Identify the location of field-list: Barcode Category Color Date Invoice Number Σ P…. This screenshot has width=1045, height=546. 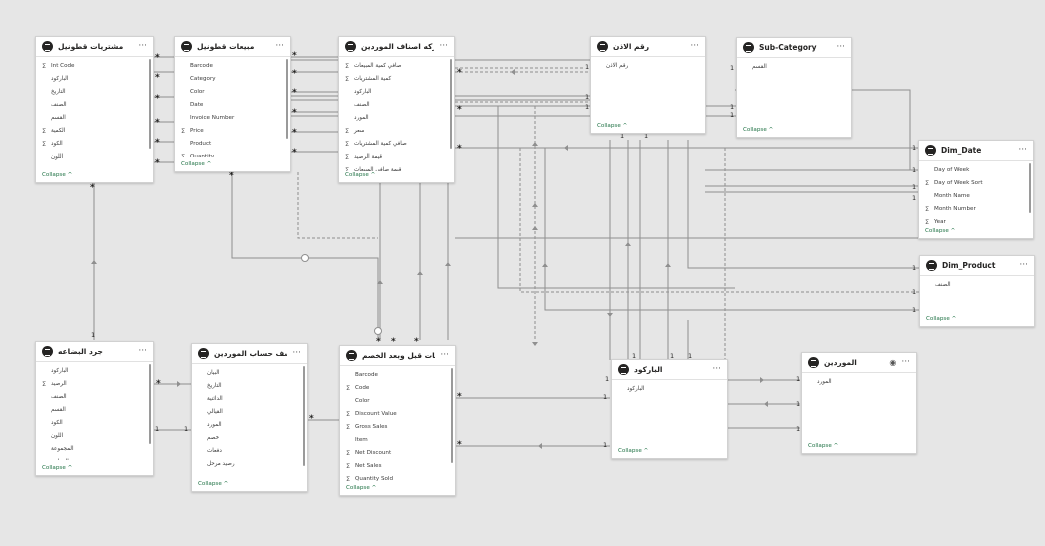
(232, 107).